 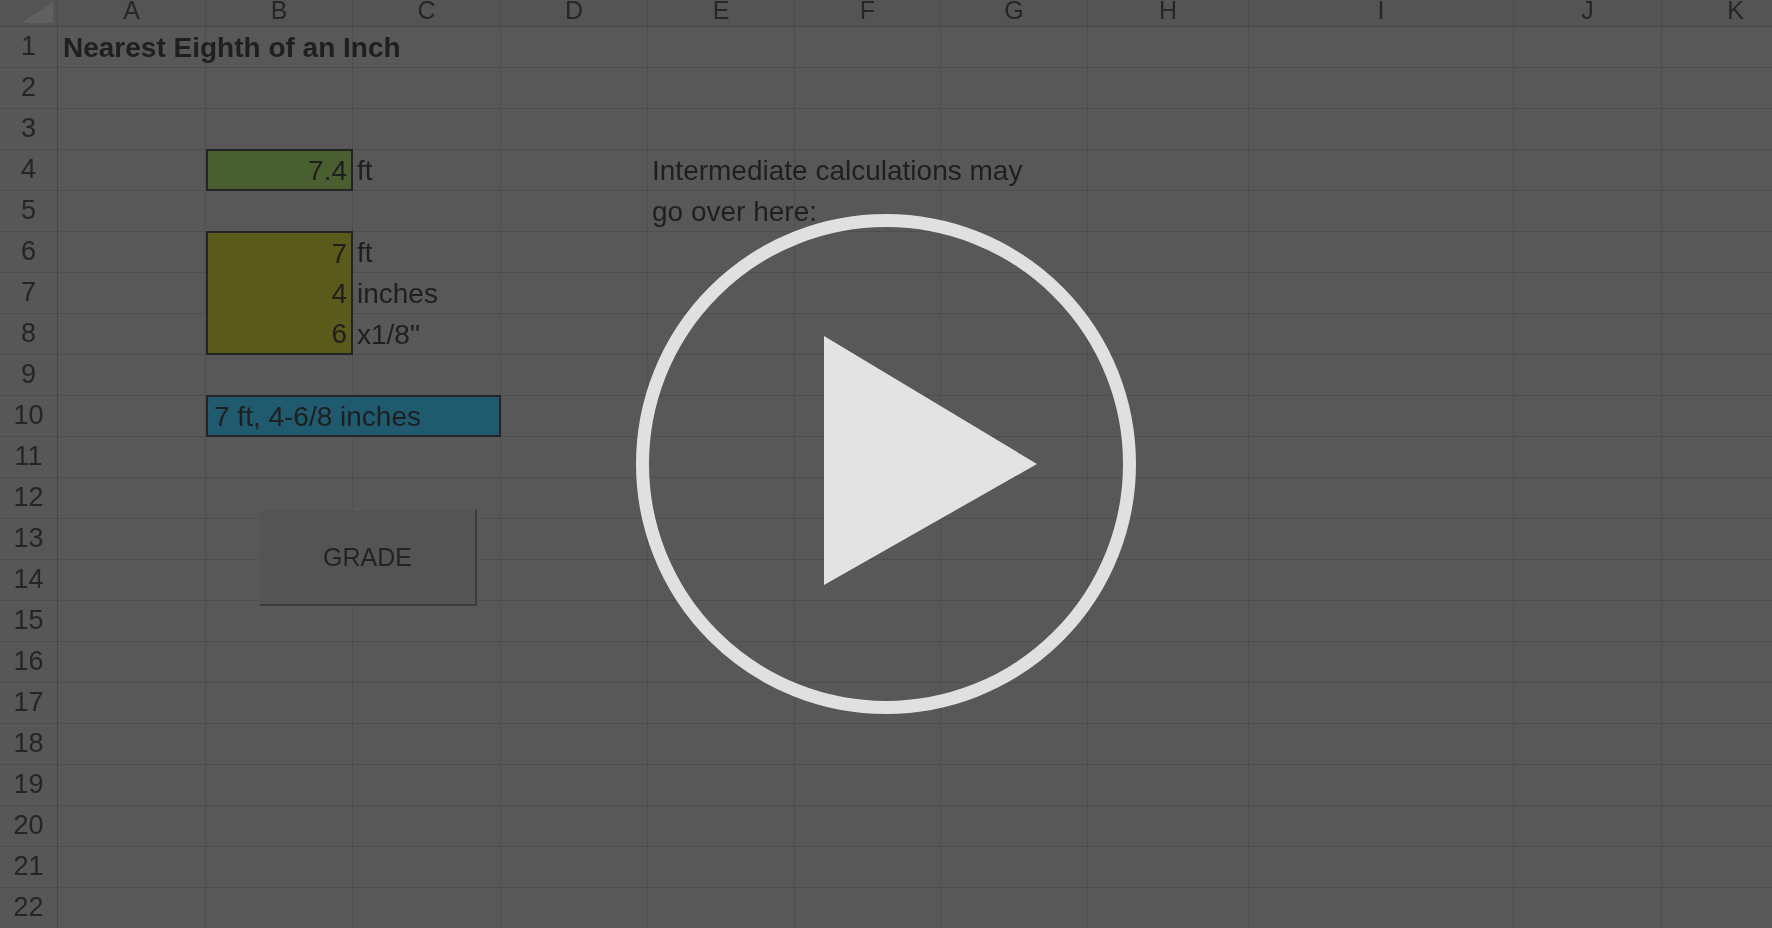 What do you see at coordinates (279, 334) in the screenshot?
I see `answer-cell: 6` at bounding box center [279, 334].